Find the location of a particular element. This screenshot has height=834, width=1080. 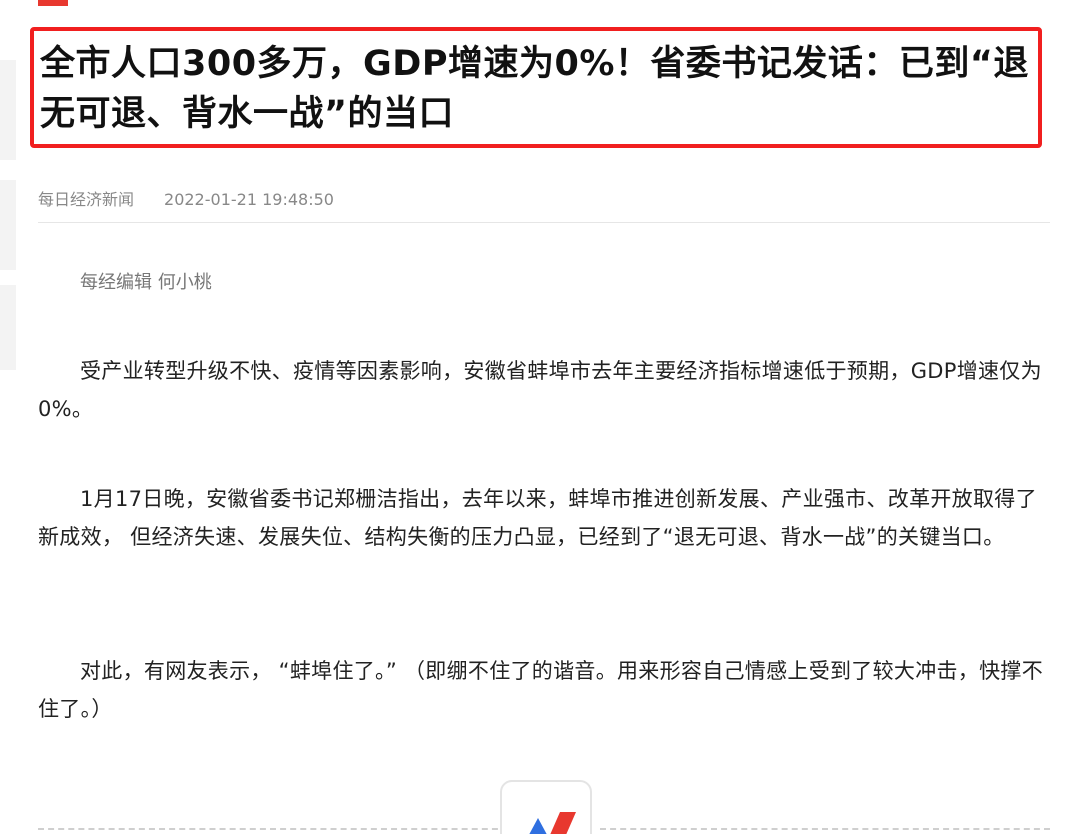

publisher-logo-icon is located at coordinates (546, 807).